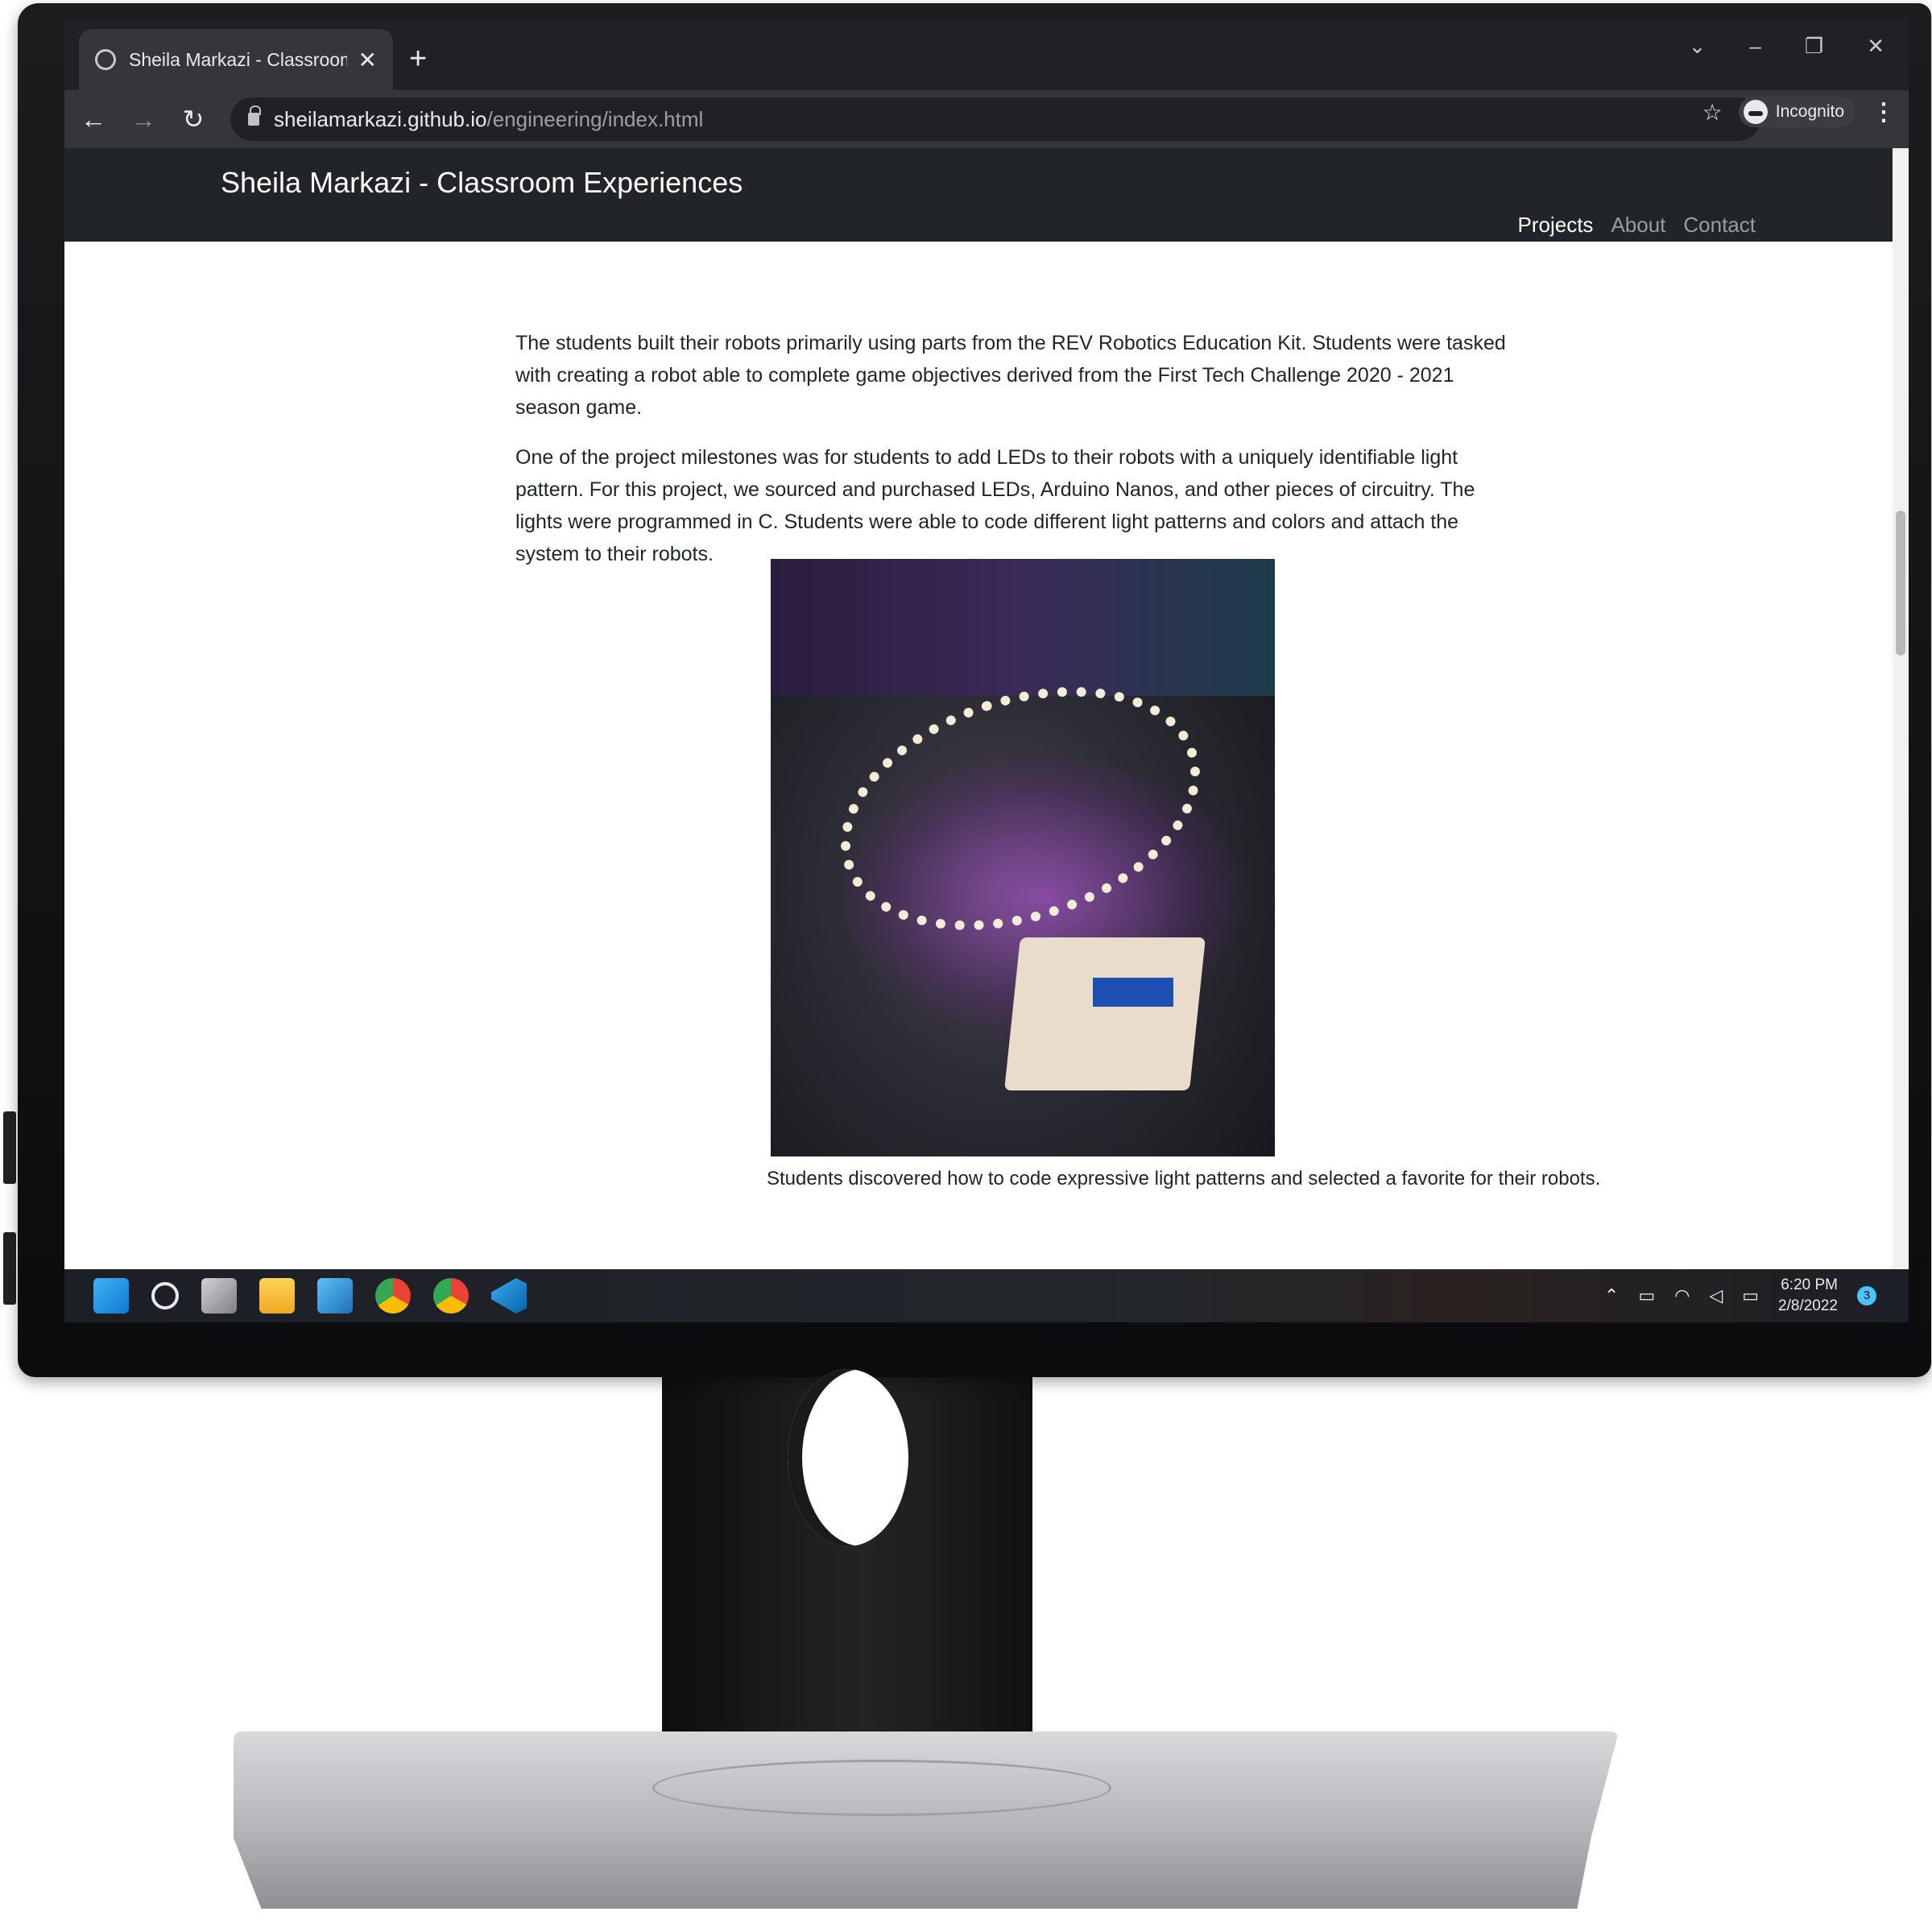 The width and height of the screenshot is (1932, 1928). What do you see at coordinates (1808, 1305) in the screenshot?
I see `clock-date: 2/8/2022` at bounding box center [1808, 1305].